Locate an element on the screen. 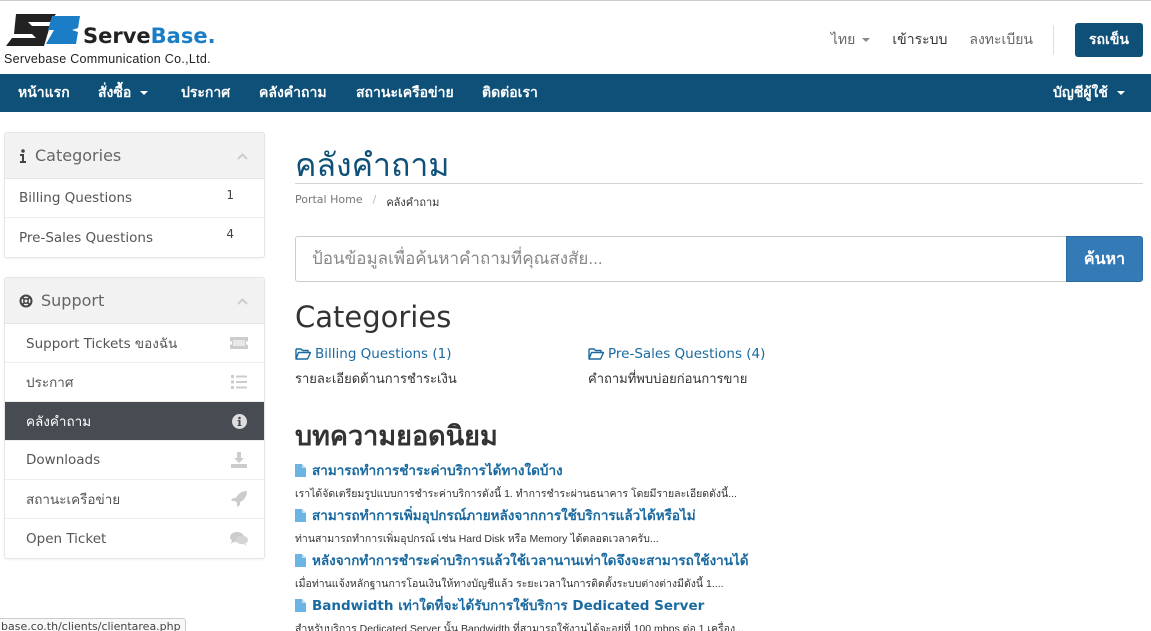 This screenshot has height=631, width=1151. support-item-open-ticket: Open Ticket is located at coordinates (134, 538).